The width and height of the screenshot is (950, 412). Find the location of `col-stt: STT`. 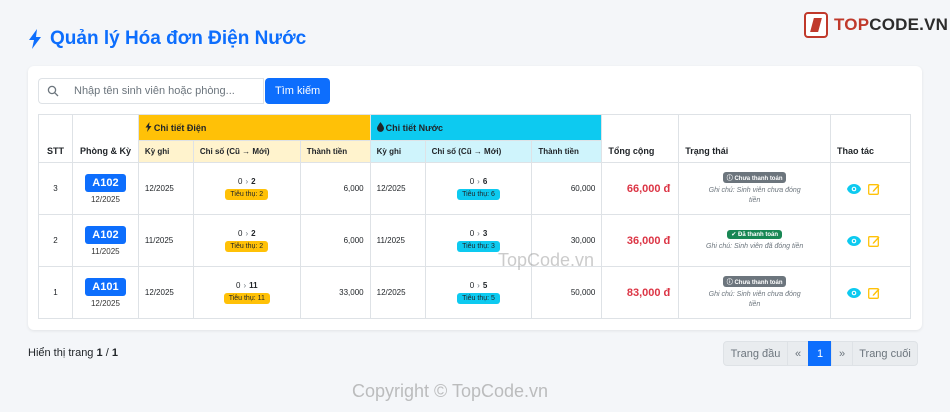

col-stt: STT is located at coordinates (55, 138).